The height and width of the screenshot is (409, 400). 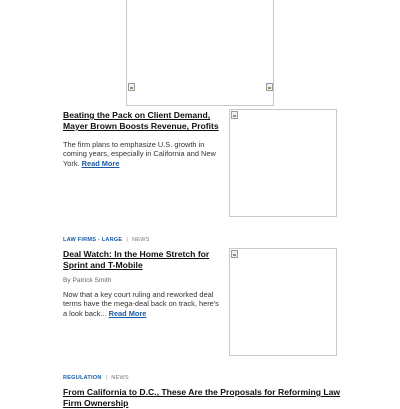 I want to click on category-link: REGULATION, so click(x=82, y=378).